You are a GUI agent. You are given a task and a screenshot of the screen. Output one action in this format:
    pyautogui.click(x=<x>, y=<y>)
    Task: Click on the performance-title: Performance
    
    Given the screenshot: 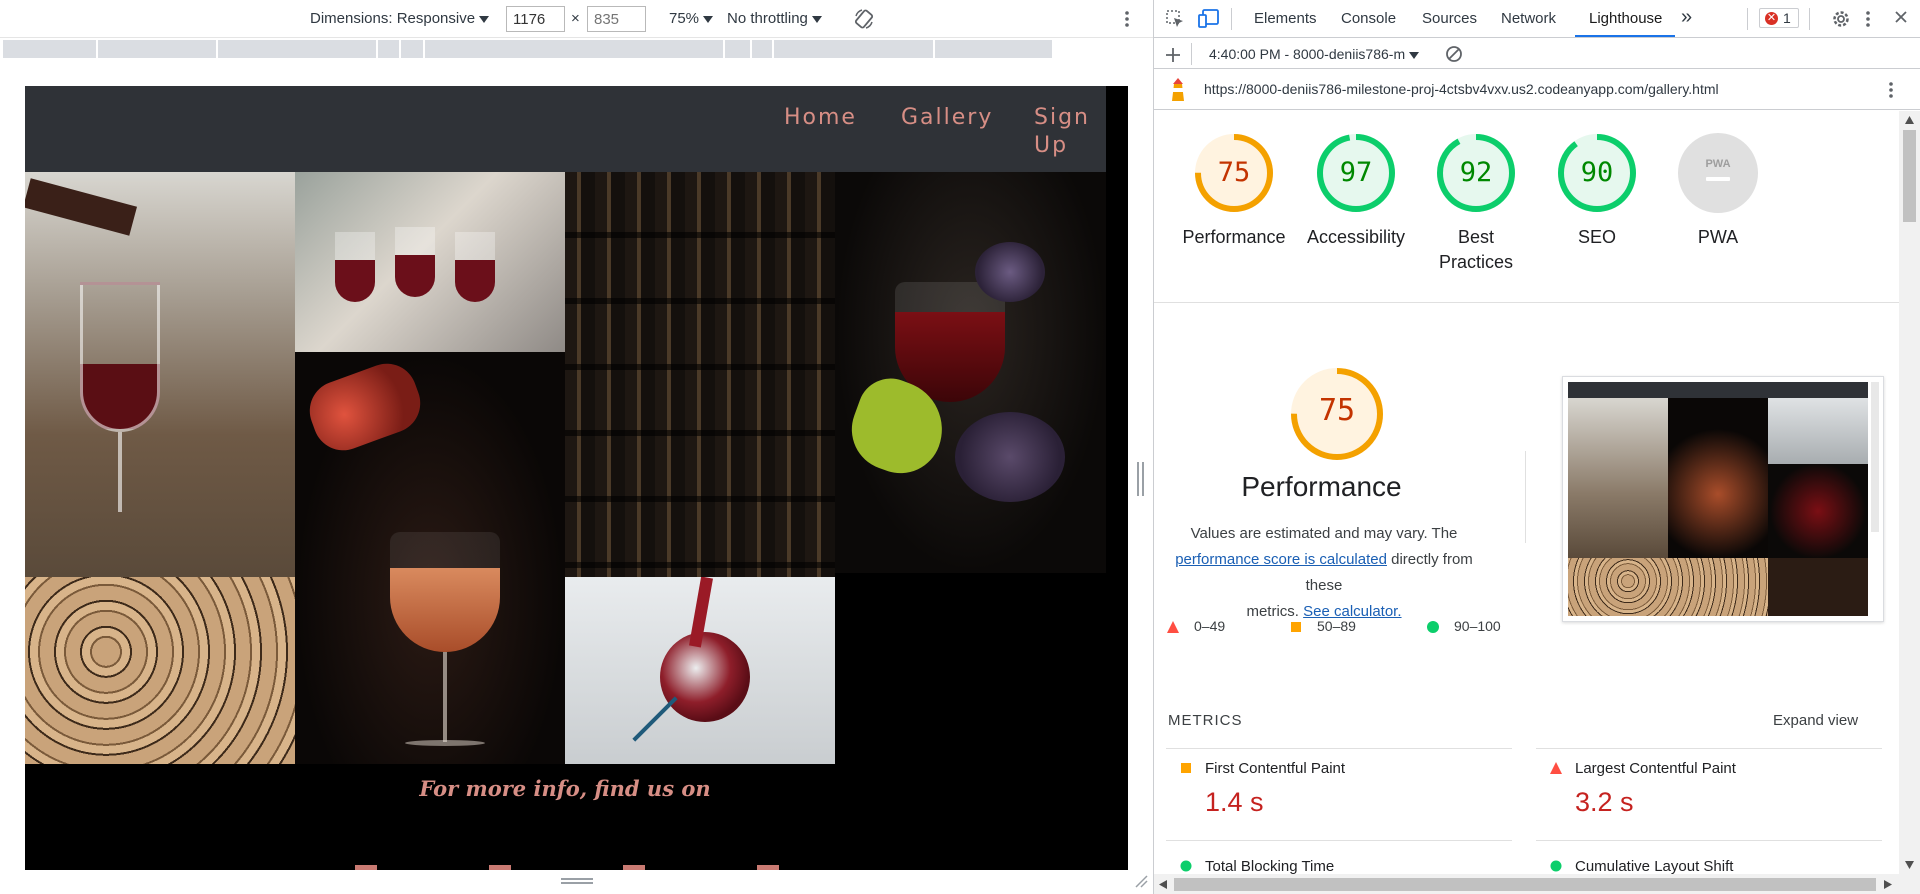 What is the action you would take?
    pyautogui.click(x=1321, y=486)
    